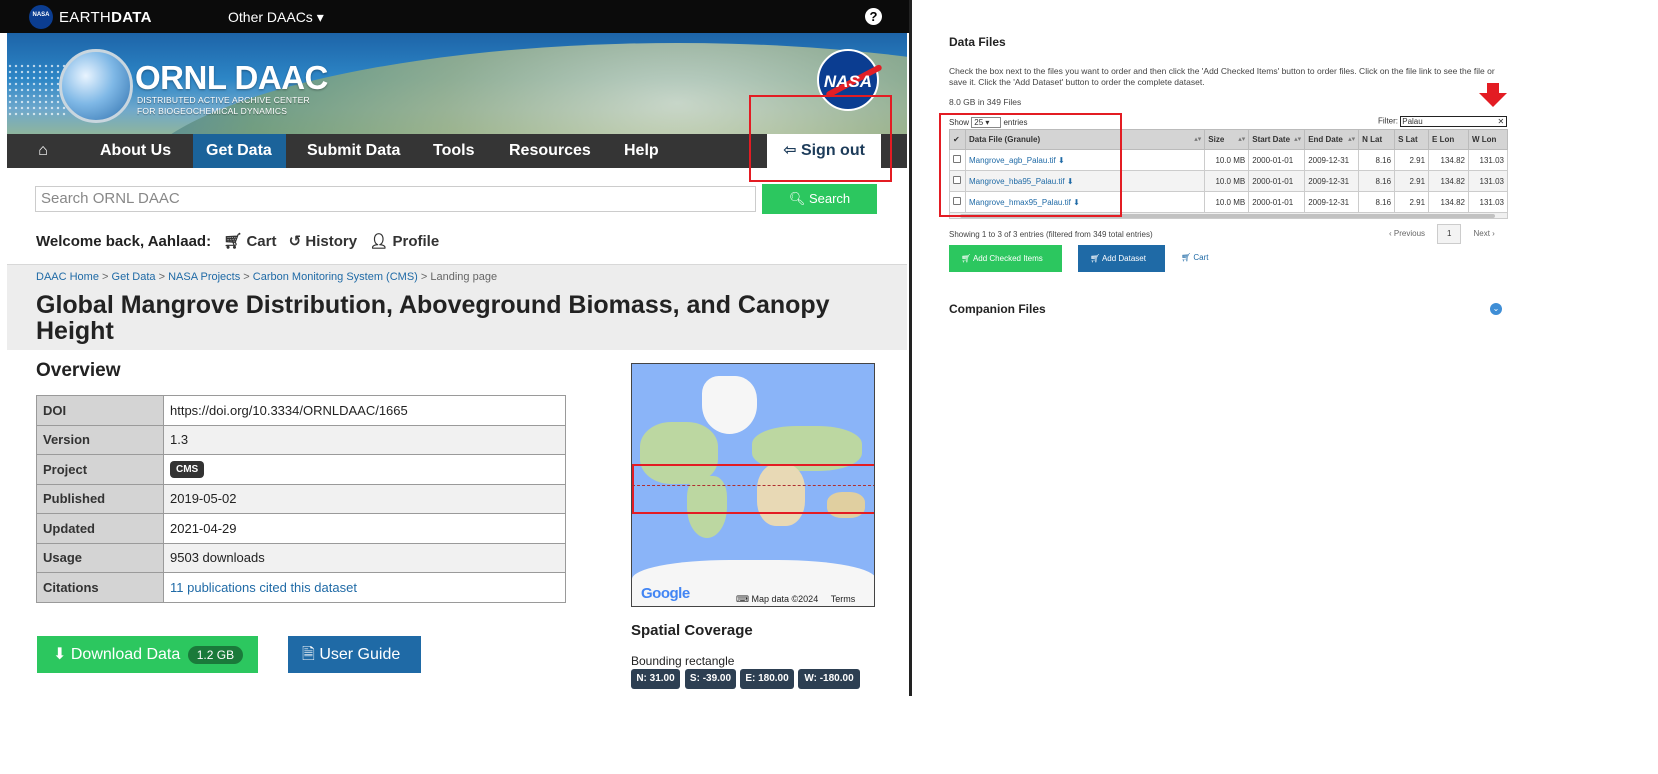 This screenshot has height=774, width=1658. What do you see at coordinates (360, 654) in the screenshot?
I see `user-guide-label: User Guide` at bounding box center [360, 654].